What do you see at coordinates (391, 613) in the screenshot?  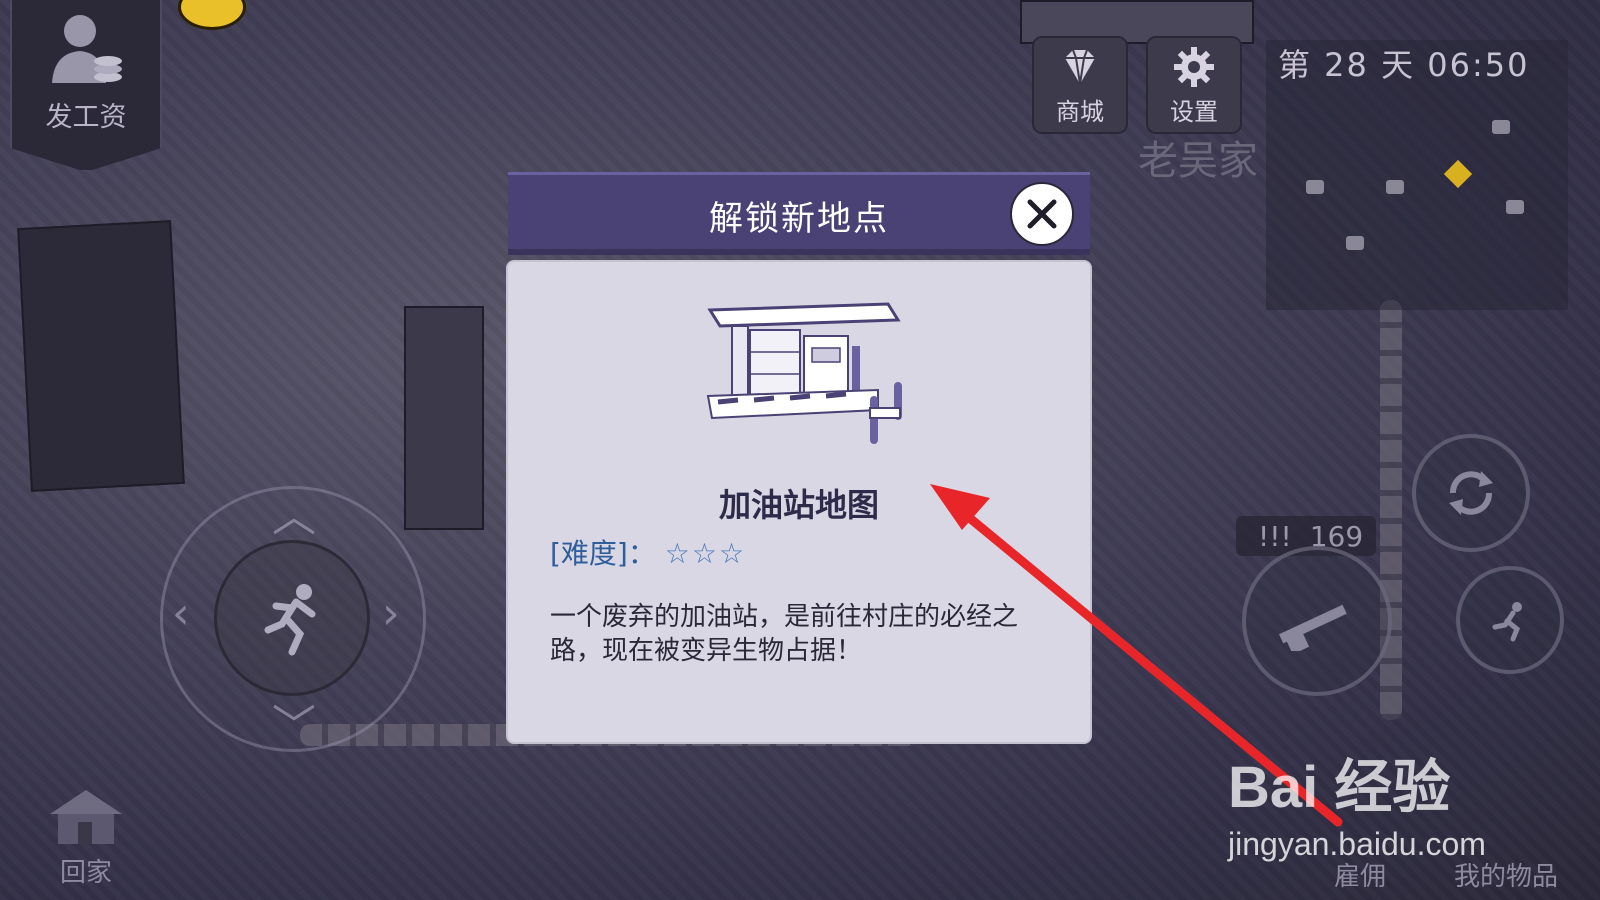 I see `joystick-right-icon: ›` at bounding box center [391, 613].